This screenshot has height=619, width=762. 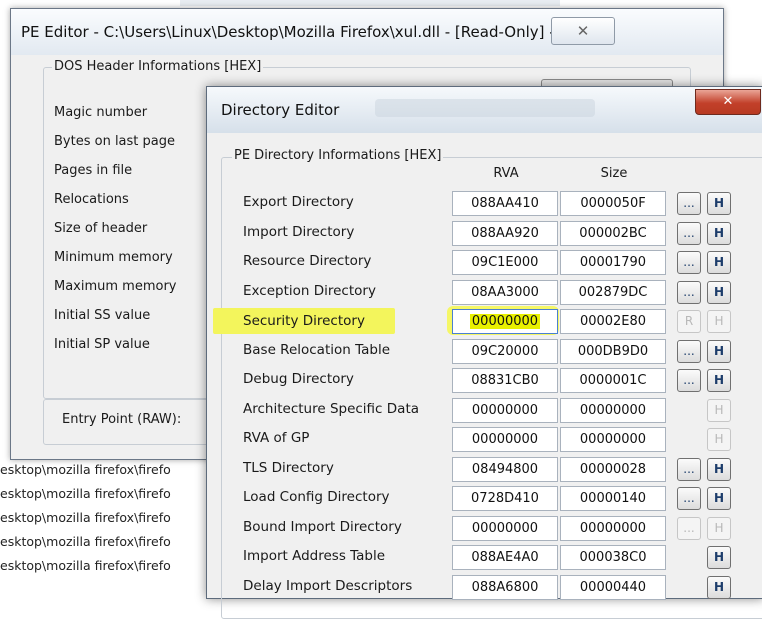 What do you see at coordinates (338, 155) in the screenshot?
I see `pe-directory-legend: PE Directory Informations [HEX]` at bounding box center [338, 155].